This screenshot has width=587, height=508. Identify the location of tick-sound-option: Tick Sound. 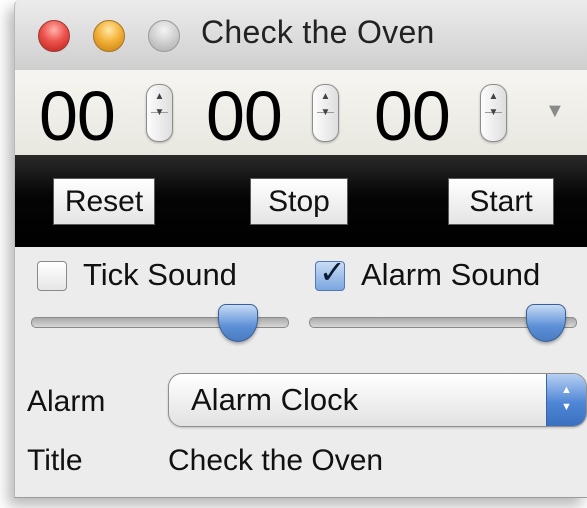
(162, 277).